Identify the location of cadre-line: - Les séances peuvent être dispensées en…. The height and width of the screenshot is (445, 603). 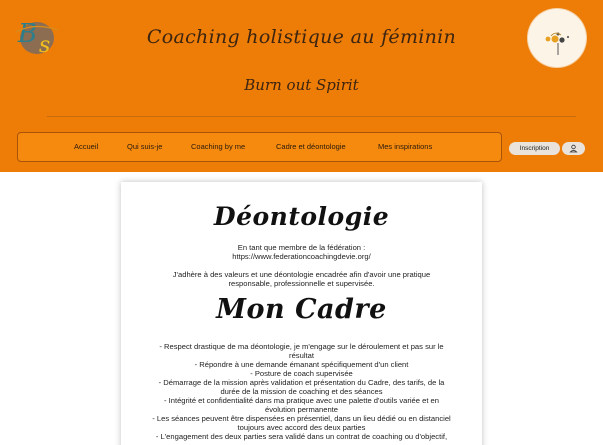
(301, 418).